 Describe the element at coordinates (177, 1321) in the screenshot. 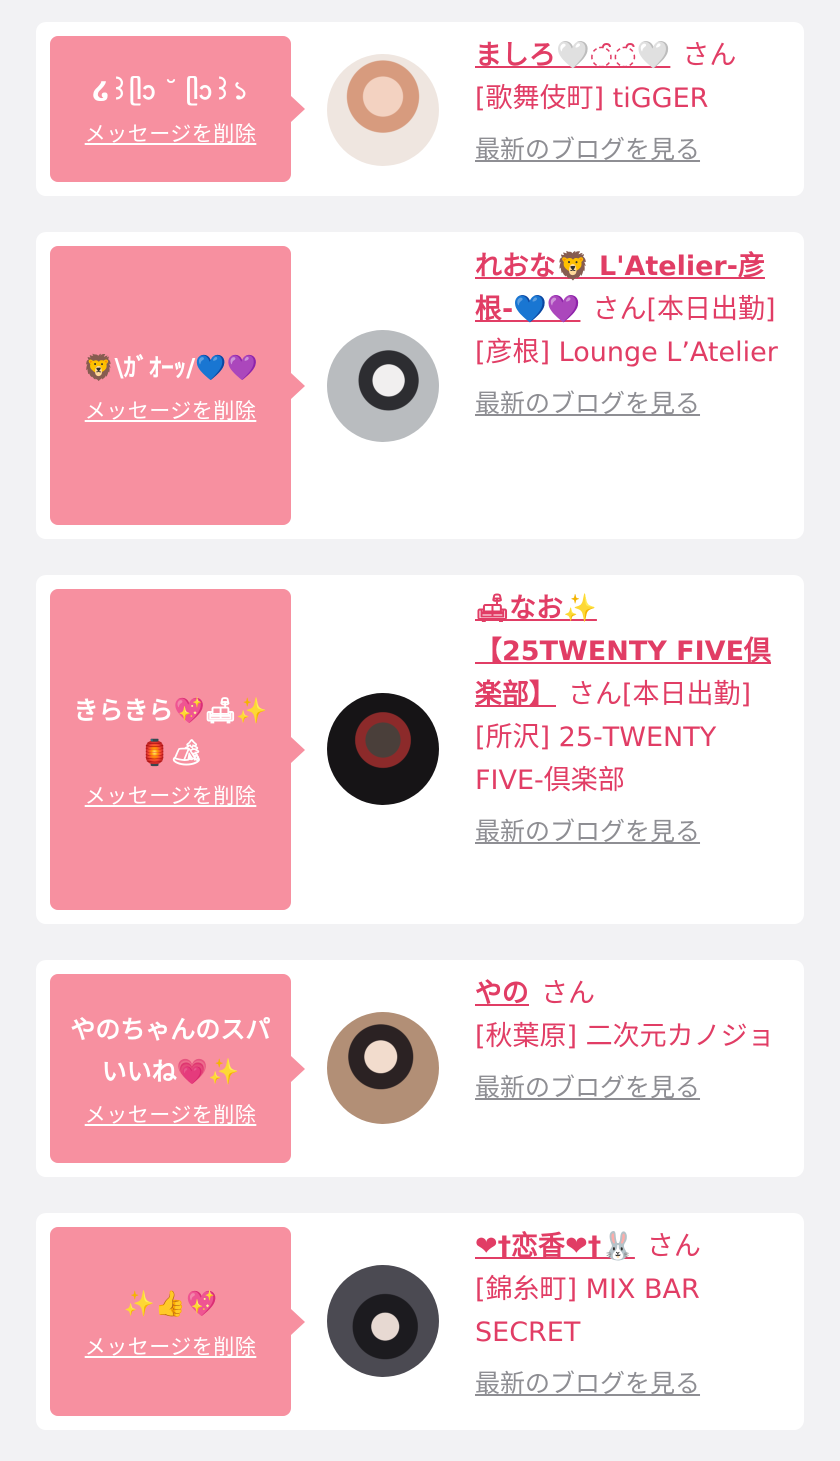

I see `message-bubble: ✨👍💖 メッセージを削除` at that location.